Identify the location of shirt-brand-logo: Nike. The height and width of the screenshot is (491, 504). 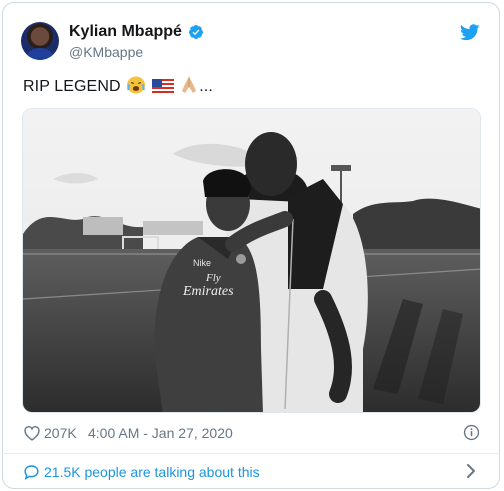
(202, 263).